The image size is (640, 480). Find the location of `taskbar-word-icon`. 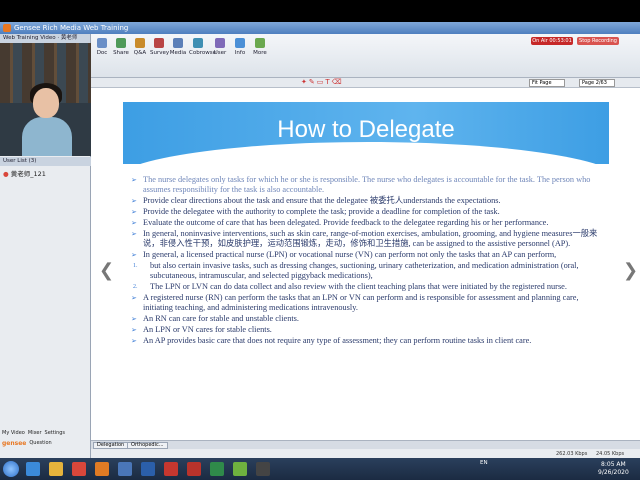

taskbar-word-icon is located at coordinates (148, 469).